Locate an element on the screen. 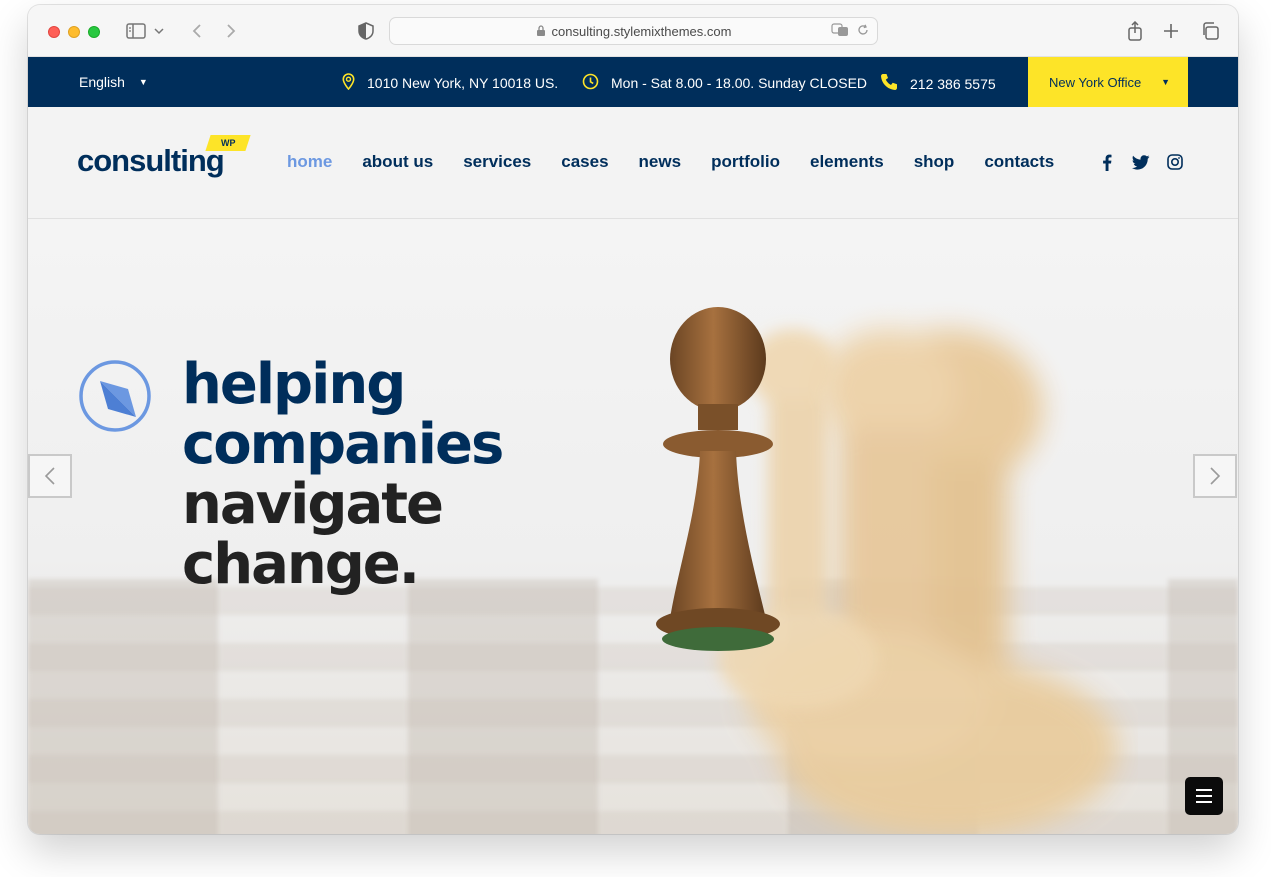  tab-overview-icon is located at coordinates (1210, 31).